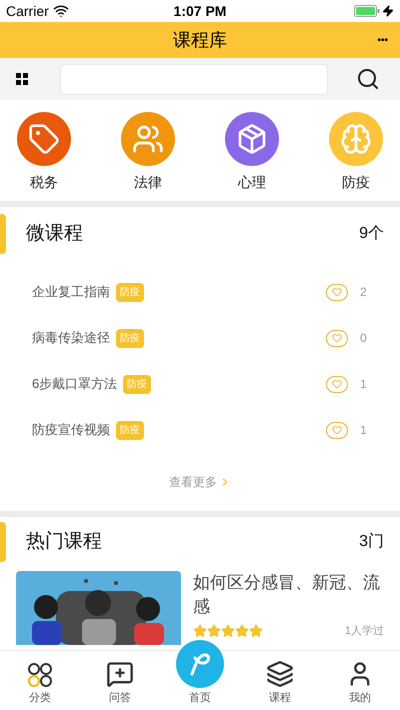 This screenshot has height=710, width=400. Describe the element at coordinates (388, 11) in the screenshot. I see `charging-icon` at that location.